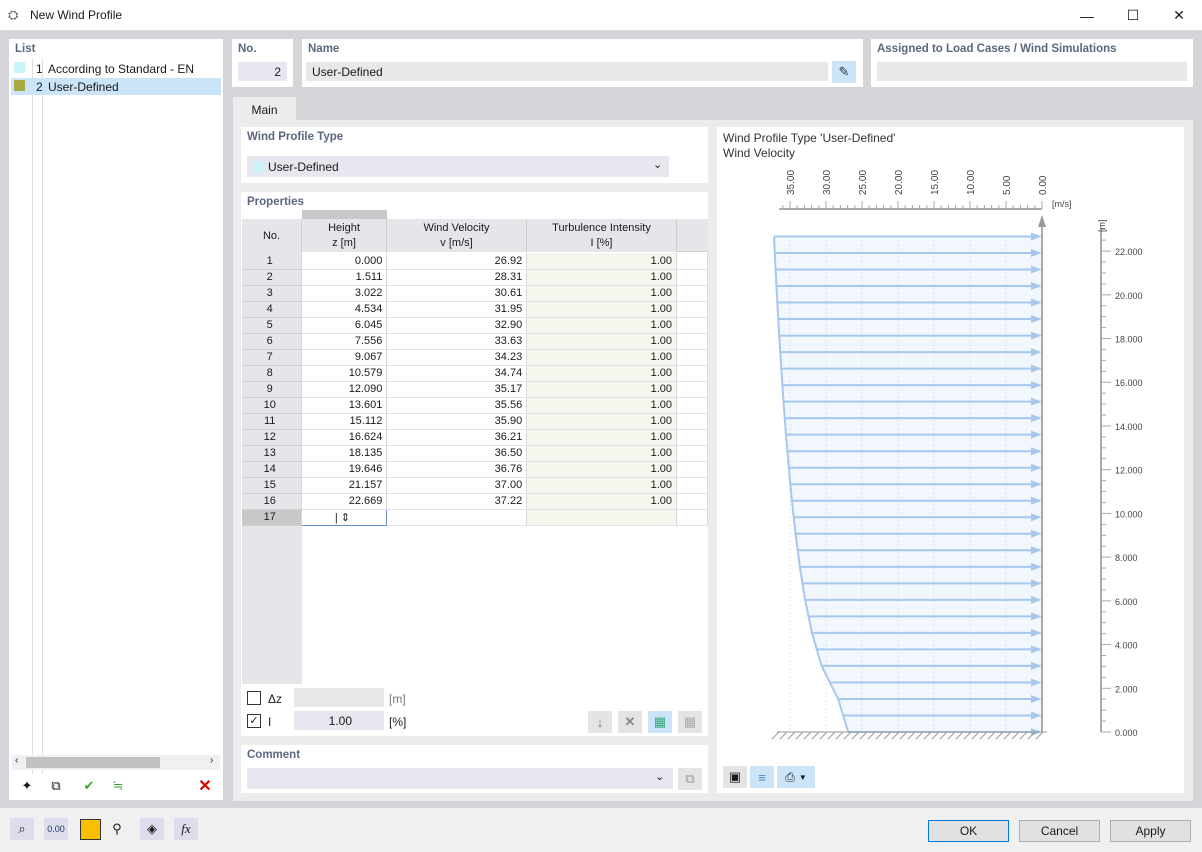  I want to click on sort-icon: ↓, so click(600, 722).